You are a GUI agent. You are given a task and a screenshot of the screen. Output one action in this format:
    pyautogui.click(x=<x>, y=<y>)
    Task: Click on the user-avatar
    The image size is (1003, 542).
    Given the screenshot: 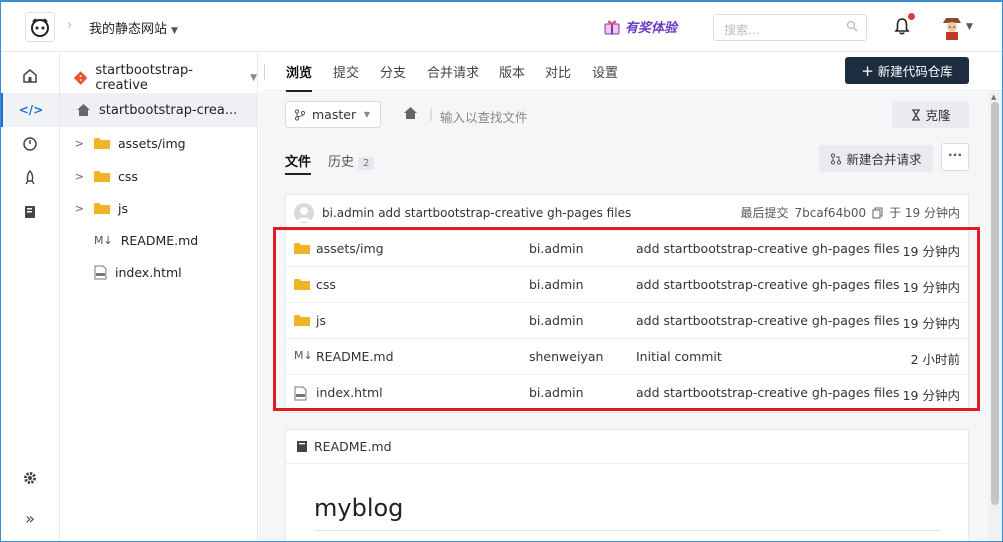 What is the action you would take?
    pyautogui.click(x=952, y=28)
    